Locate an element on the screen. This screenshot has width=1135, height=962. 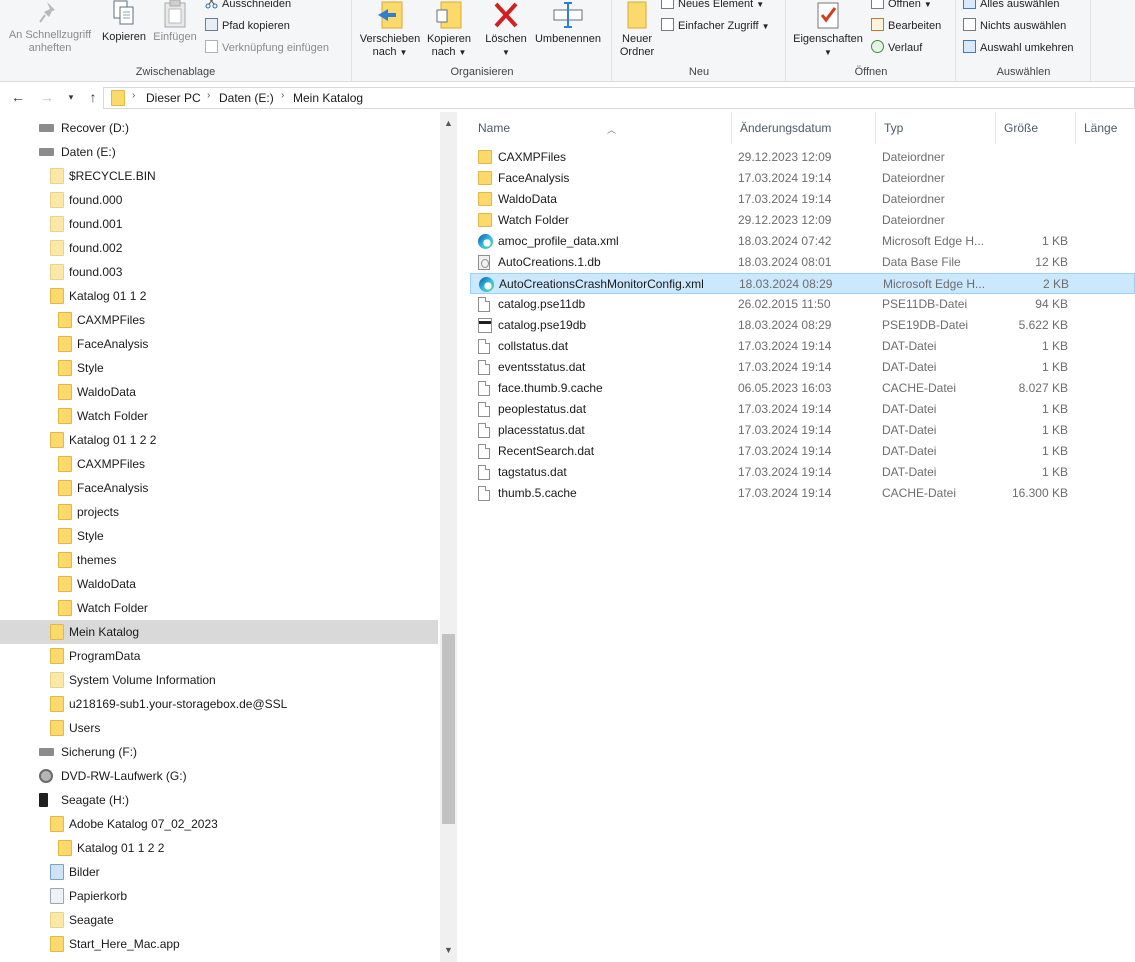
scroll-down-arrow-icon: ▼ is located at coordinates (448, 950).